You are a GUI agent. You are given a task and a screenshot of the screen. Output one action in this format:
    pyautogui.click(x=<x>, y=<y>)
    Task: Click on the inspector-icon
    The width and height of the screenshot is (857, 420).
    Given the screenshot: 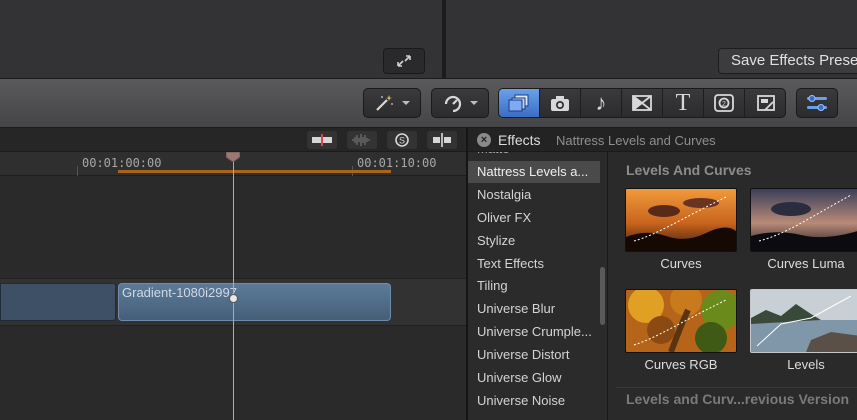 What is the action you would take?
    pyautogui.click(x=817, y=103)
    